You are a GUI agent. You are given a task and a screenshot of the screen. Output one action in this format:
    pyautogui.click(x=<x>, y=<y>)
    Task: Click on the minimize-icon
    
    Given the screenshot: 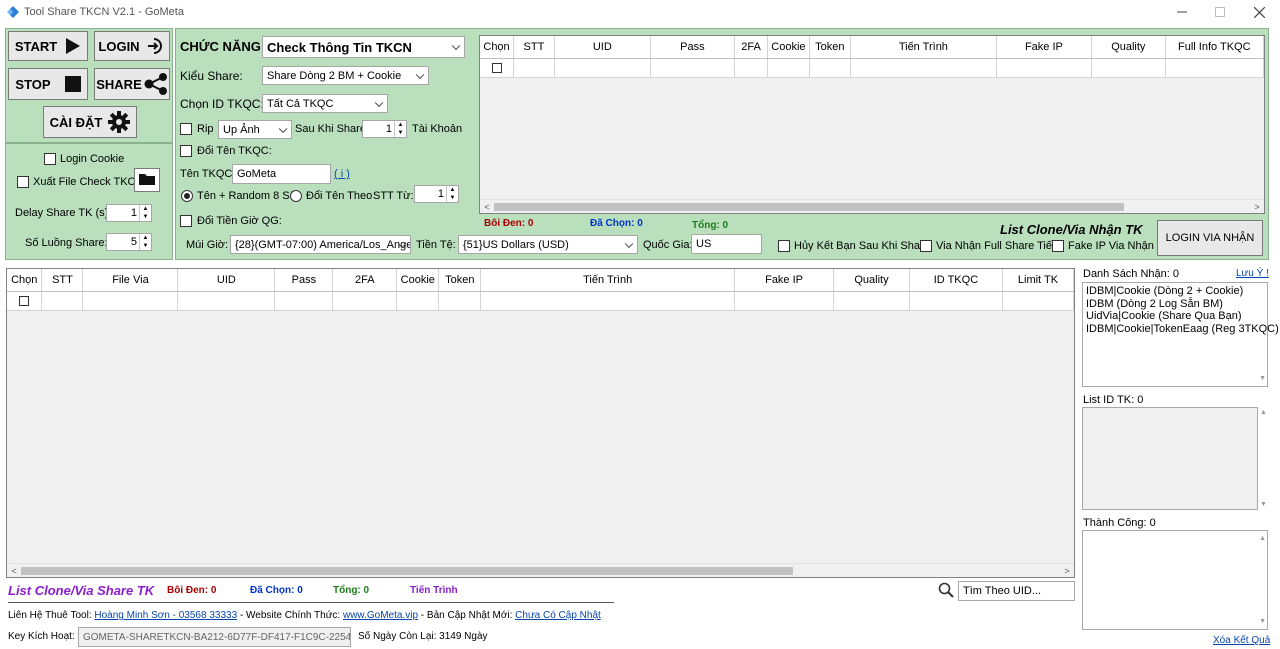 What is the action you would take?
    pyautogui.click(x=1182, y=12)
    